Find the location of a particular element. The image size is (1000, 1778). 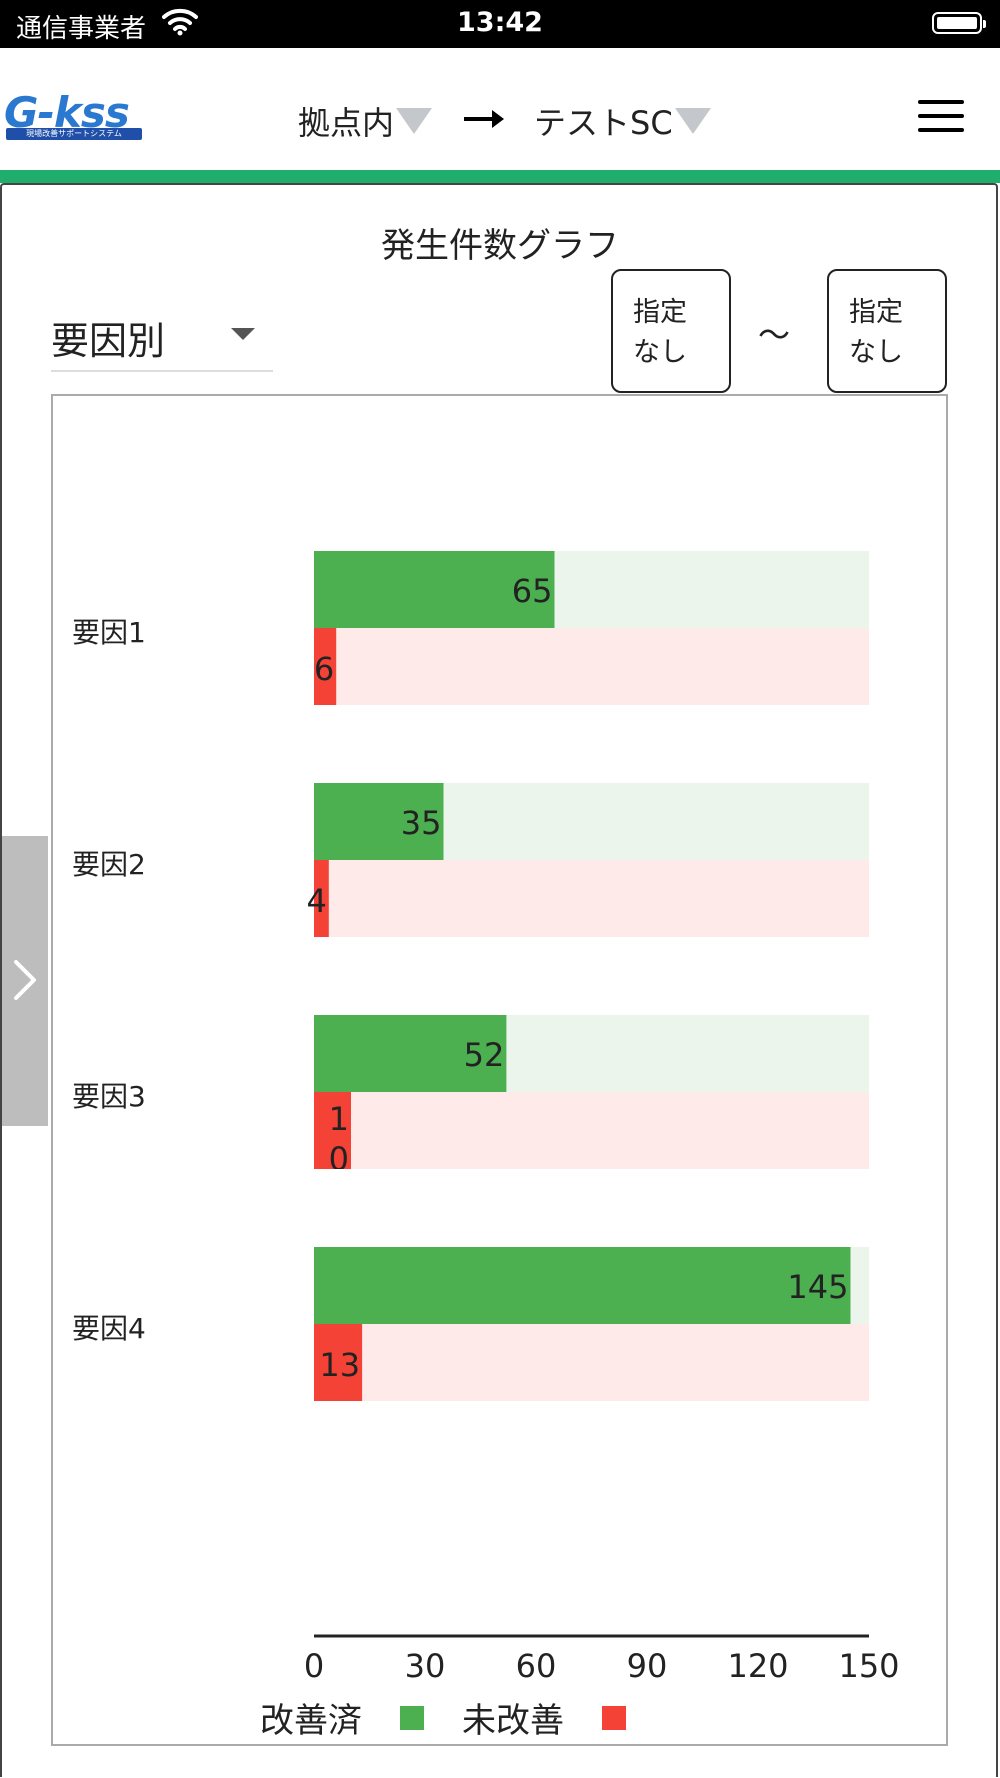

x-tick-label: 90 is located at coordinates (647, 1666).